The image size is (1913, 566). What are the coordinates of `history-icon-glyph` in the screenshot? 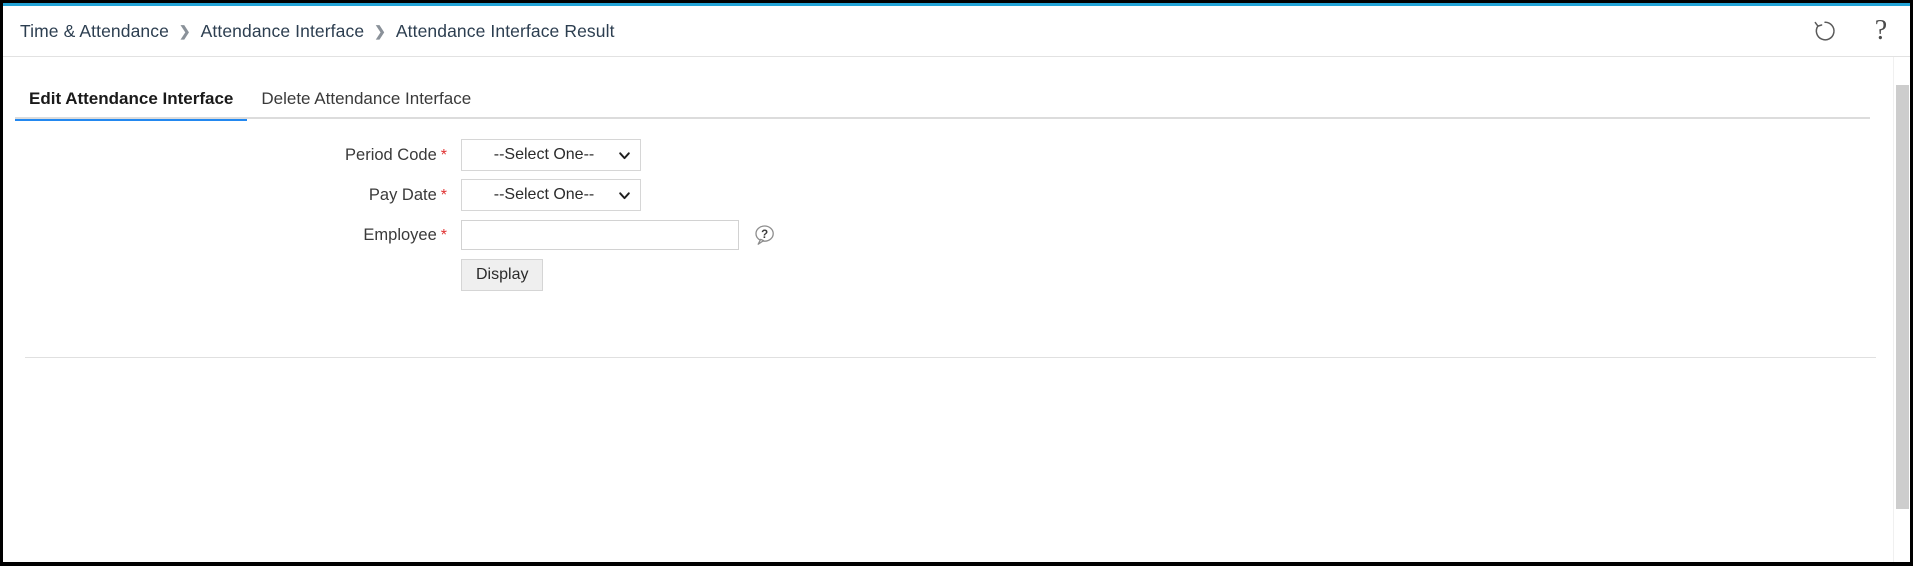 It's located at (1824, 31).